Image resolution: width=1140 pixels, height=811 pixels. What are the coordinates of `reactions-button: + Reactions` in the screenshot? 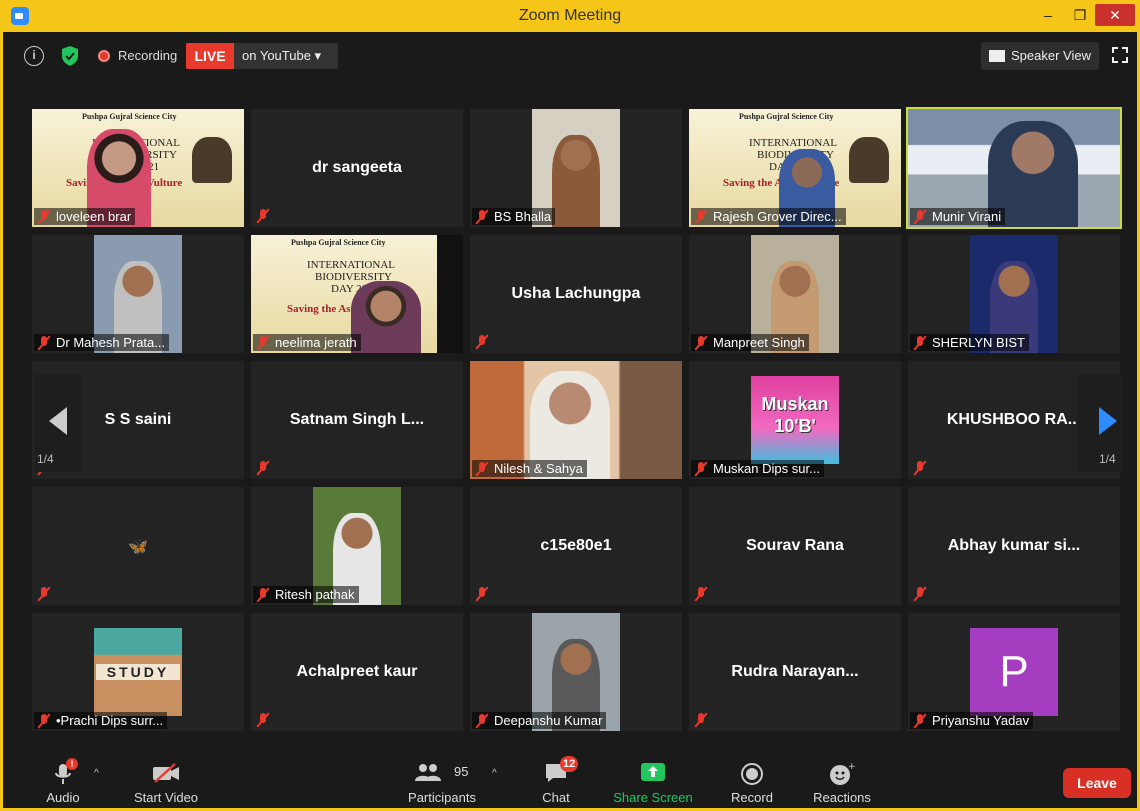 It's located at (842, 780).